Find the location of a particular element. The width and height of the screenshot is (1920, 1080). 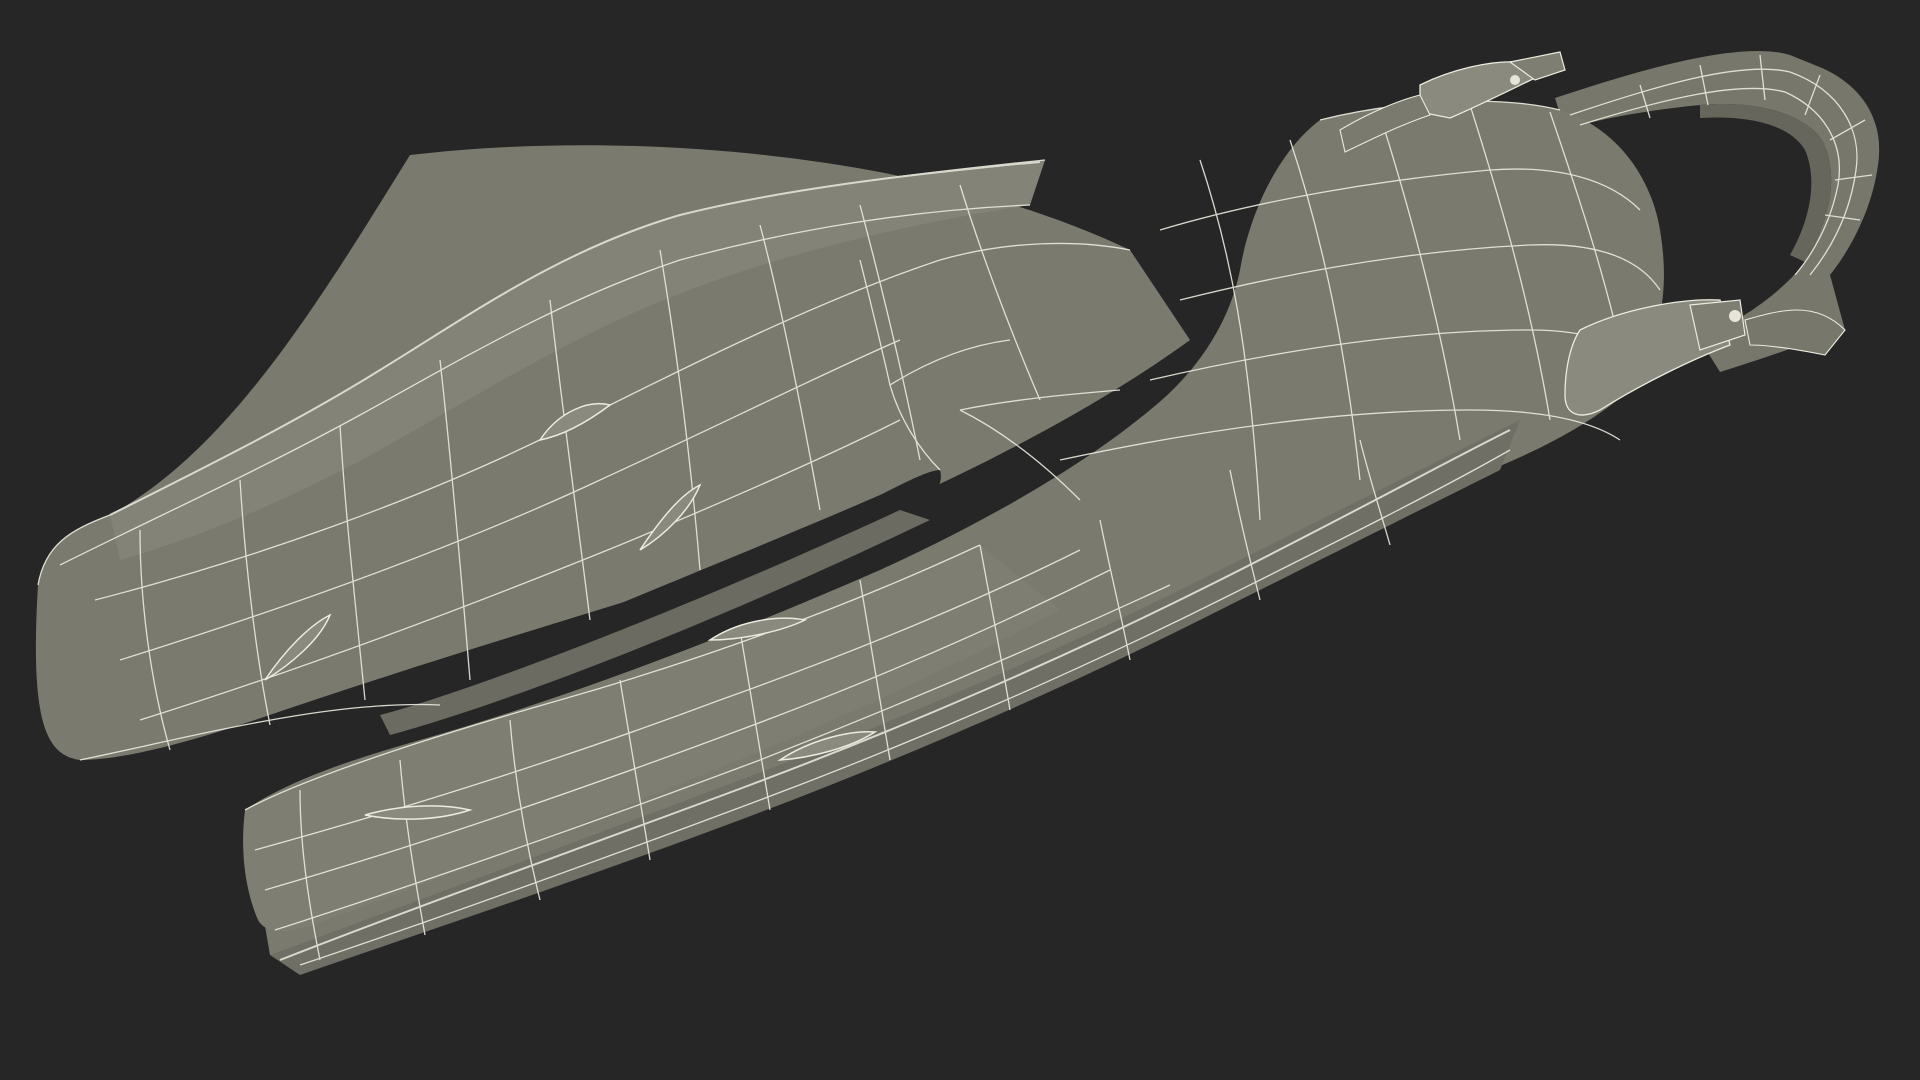

buckle-lower-rivet is located at coordinates (1735, 316).